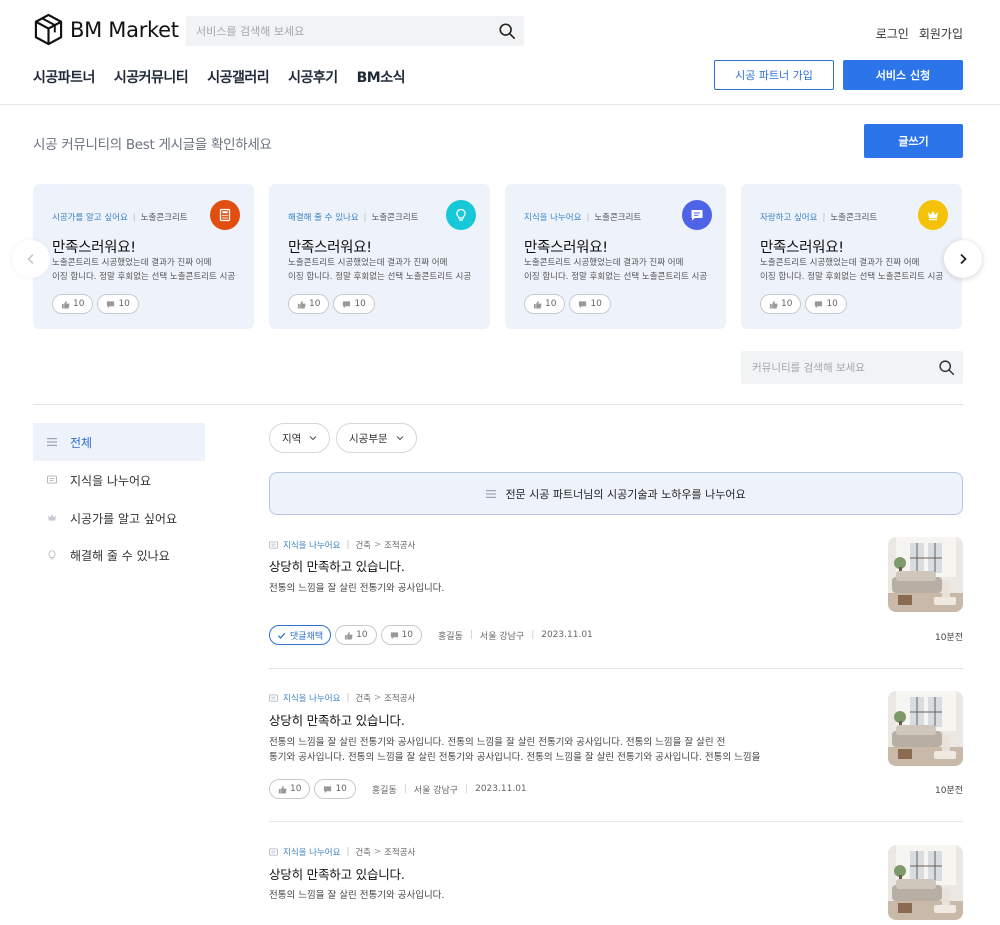 The width and height of the screenshot is (1000, 925). What do you see at coordinates (119, 442) in the screenshot?
I see `sidebar-item-all: 전체` at bounding box center [119, 442].